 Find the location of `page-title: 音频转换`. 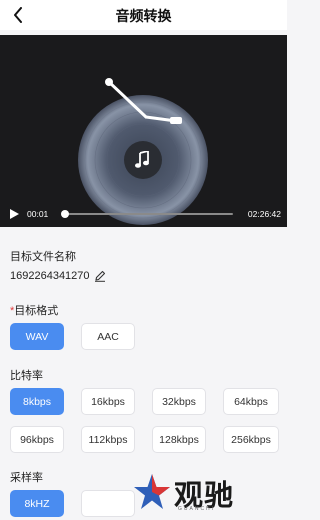

page-title: 音频转换 is located at coordinates (143, 16).